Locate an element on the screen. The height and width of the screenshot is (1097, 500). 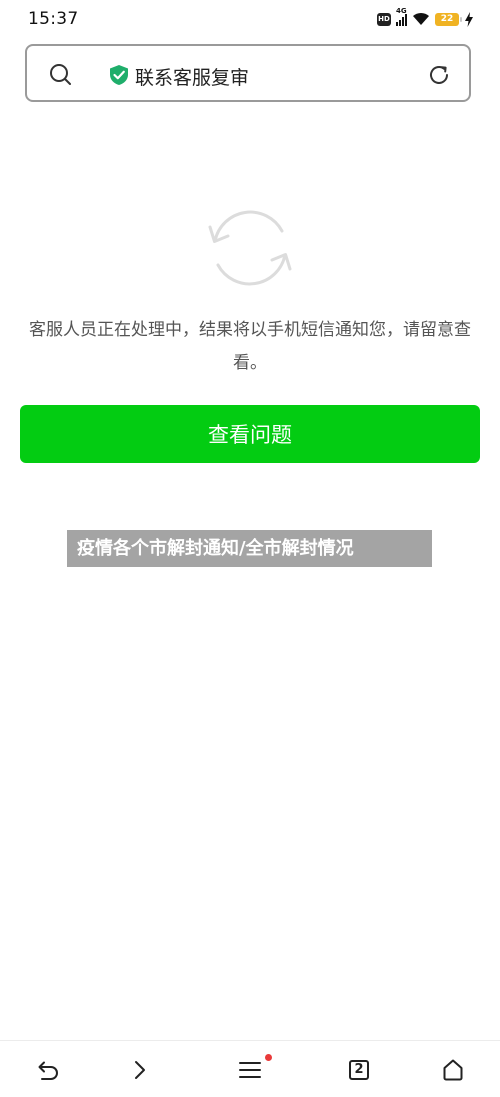
home-button is located at coordinates (453, 1069).